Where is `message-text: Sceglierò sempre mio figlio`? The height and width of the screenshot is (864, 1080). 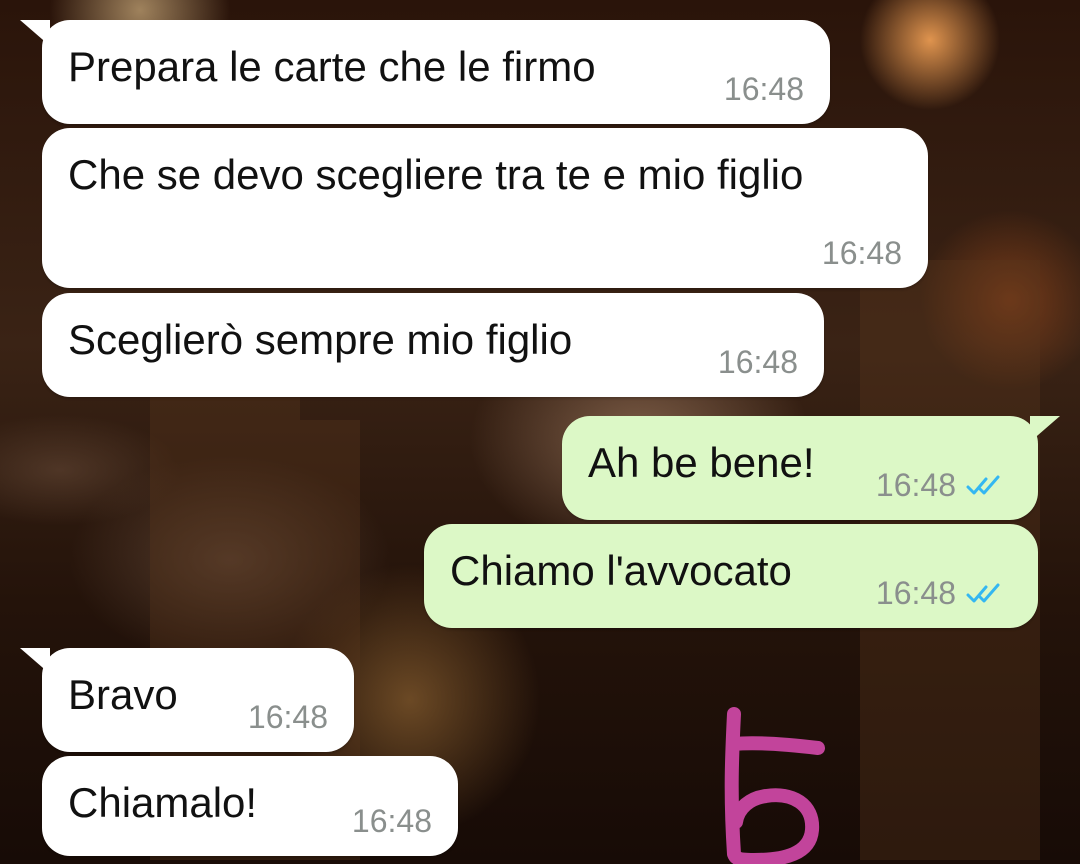
message-text: Sceglierò sempre mio figlio is located at coordinates (320, 339).